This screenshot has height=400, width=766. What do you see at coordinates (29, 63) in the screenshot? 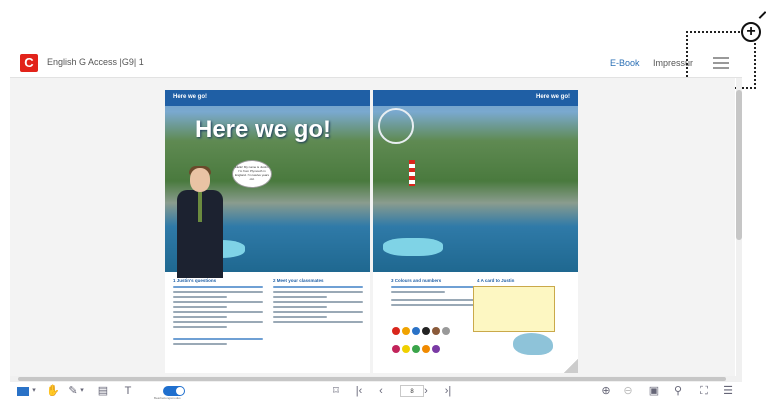
I see `app-logo: C` at bounding box center [29, 63].